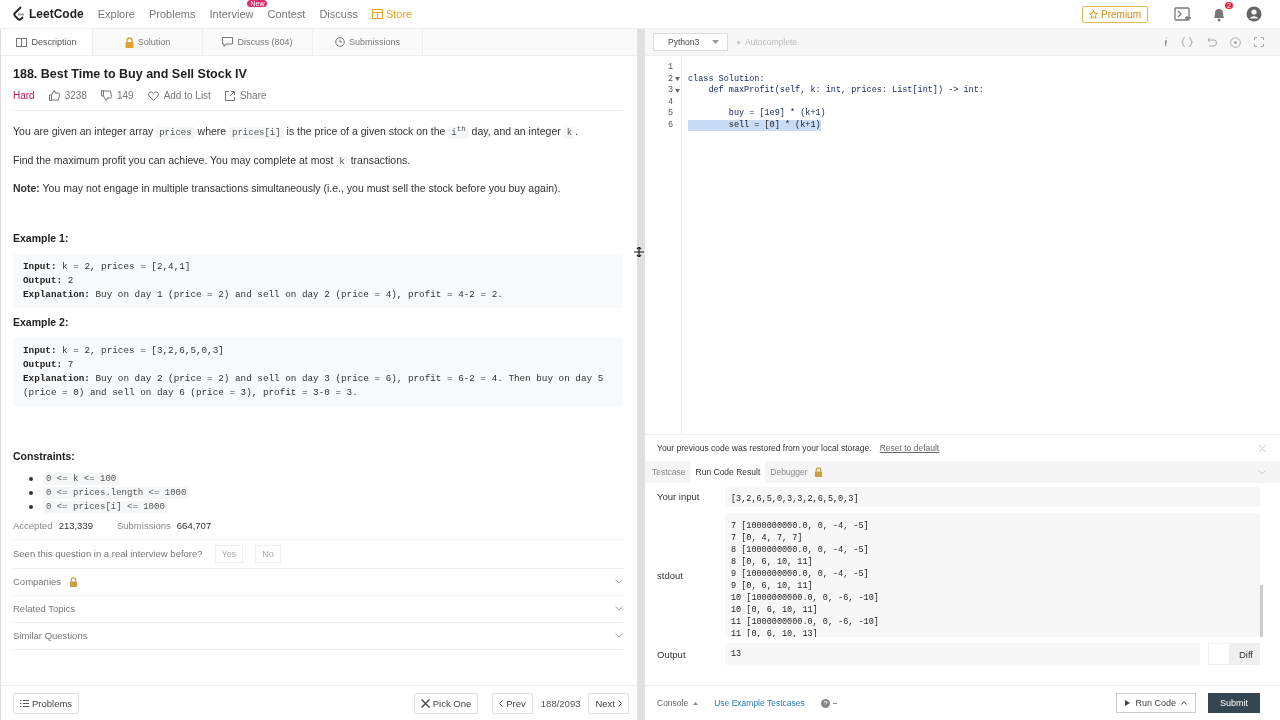 This screenshot has width=1280, height=720. Describe the element at coordinates (560, 703) in the screenshot. I see `problem-counter: 188/2093` at that location.